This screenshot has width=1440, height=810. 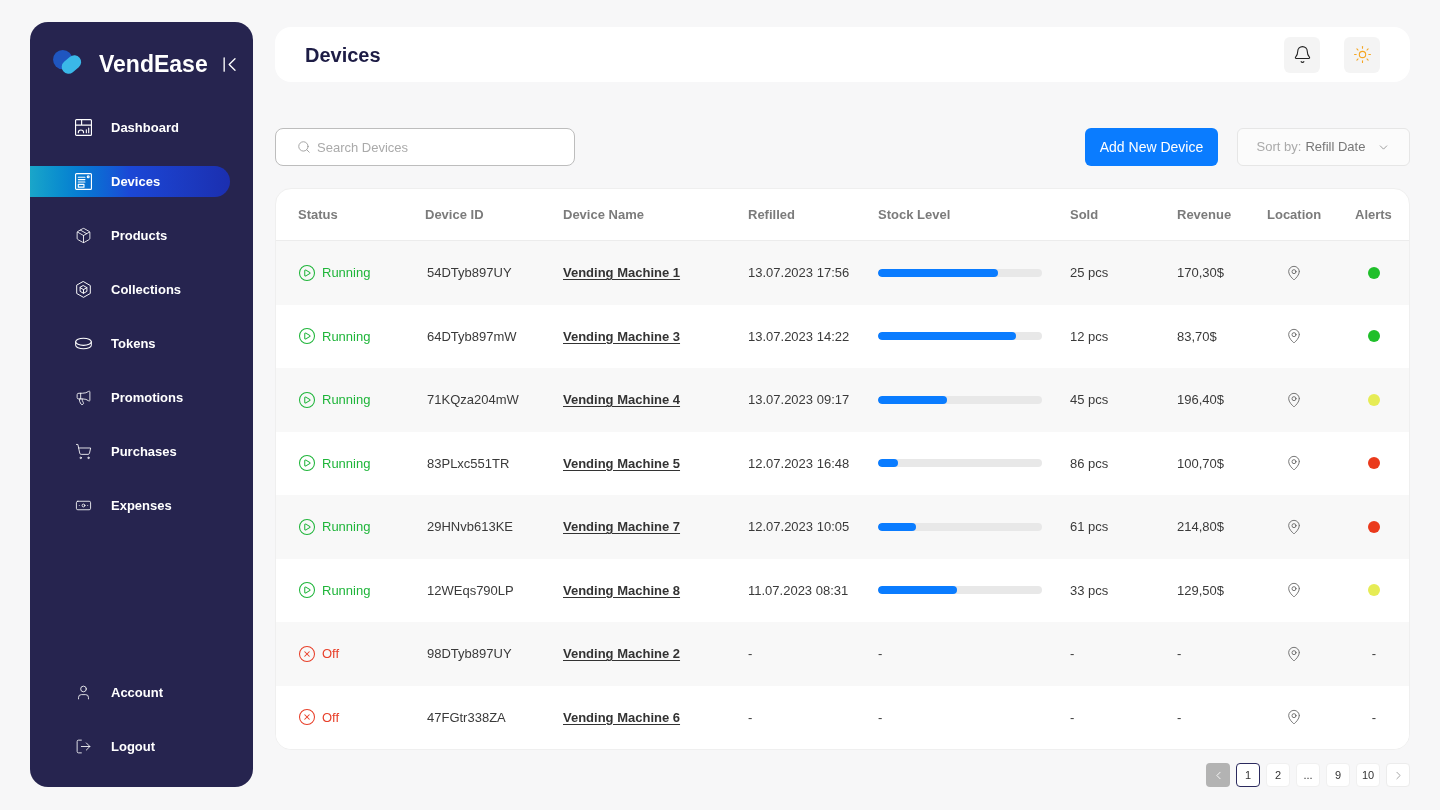 I want to click on table-cell-text: 13.07.2023 09:17, so click(x=799, y=400).